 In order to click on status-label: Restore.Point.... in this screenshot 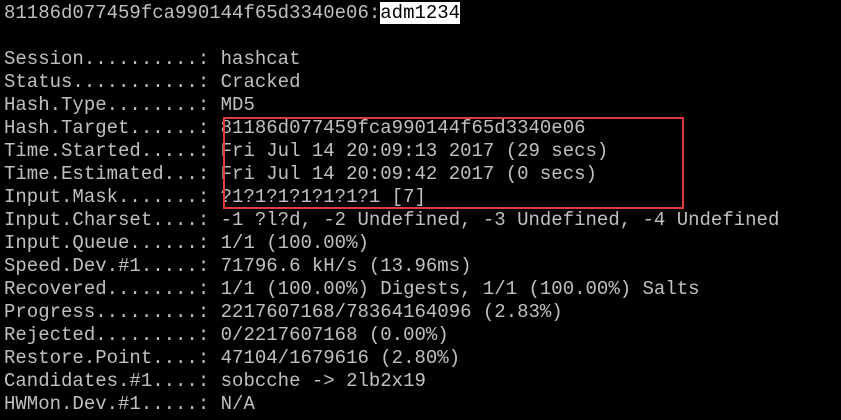, I will do `click(101, 358)`.